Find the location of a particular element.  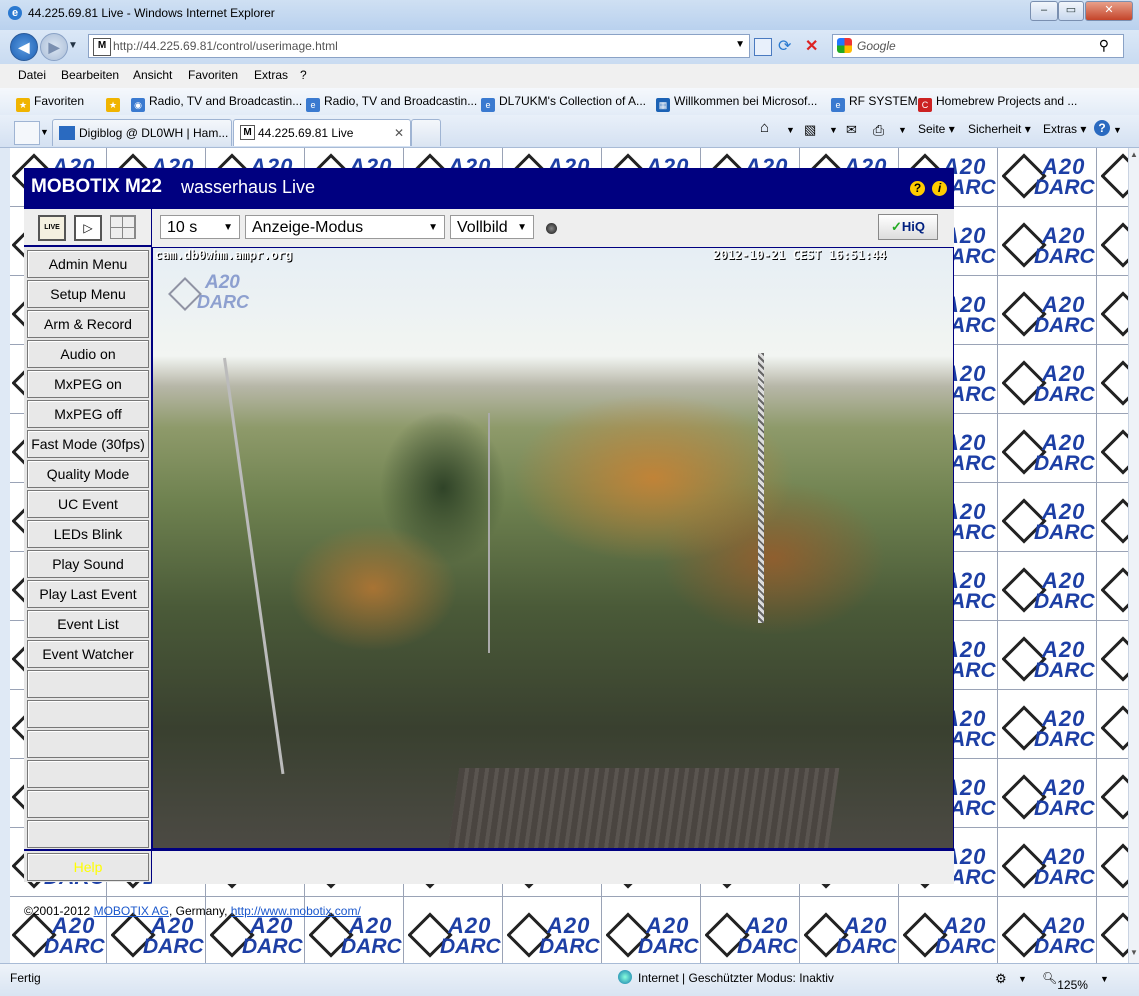

multiview-icon is located at coordinates (123, 227).